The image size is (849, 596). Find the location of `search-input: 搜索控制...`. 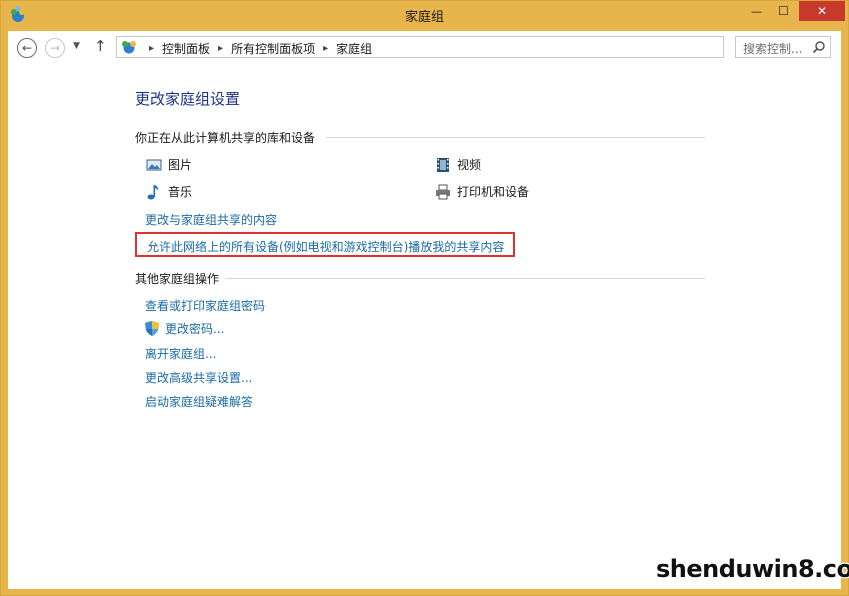

search-input: 搜索控制... is located at coordinates (783, 47).